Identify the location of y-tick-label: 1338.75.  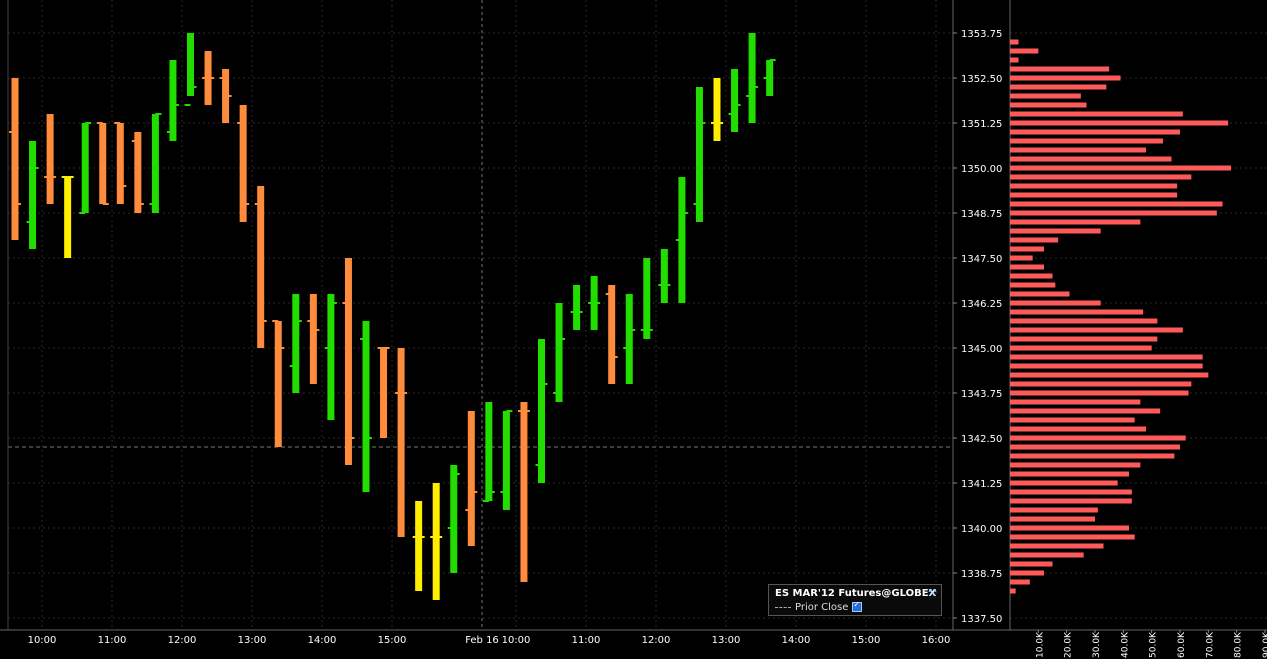
(981, 574).